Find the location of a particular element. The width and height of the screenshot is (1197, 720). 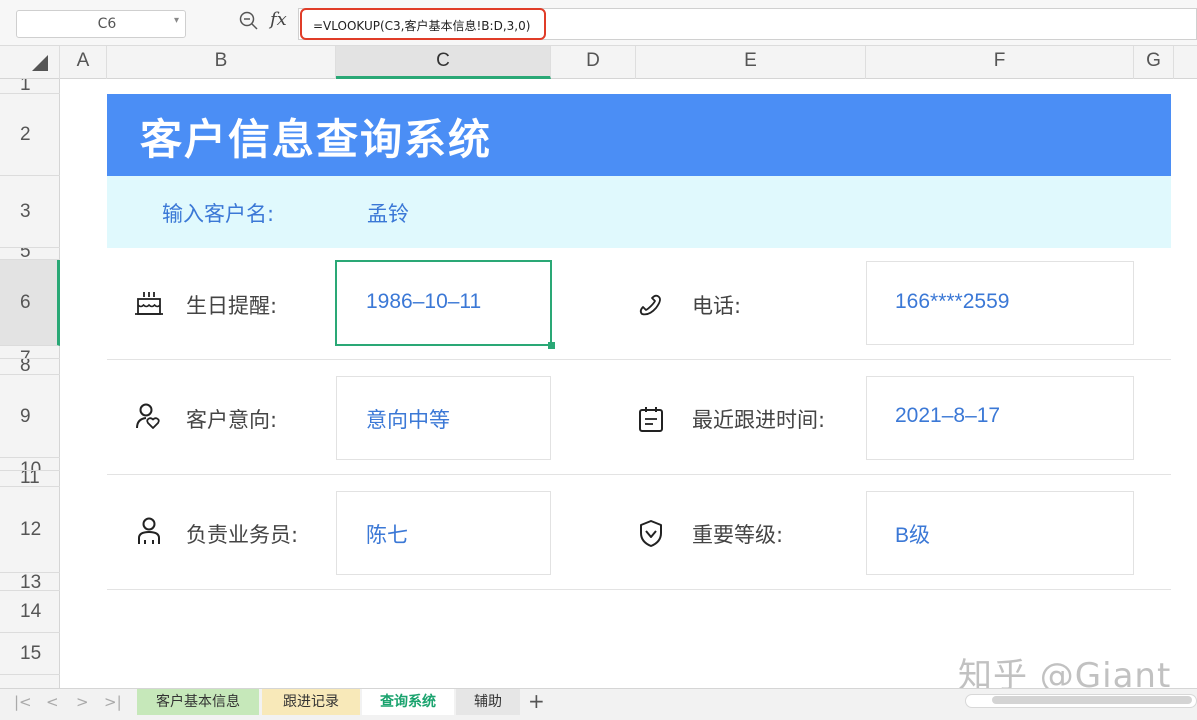

user-heart-icon is located at coordinates (148, 416).